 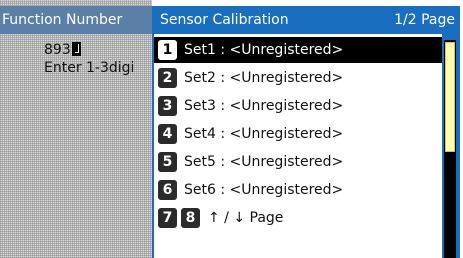 I want to click on list-item-label: Set6 : <Unregistered>, so click(x=264, y=190).